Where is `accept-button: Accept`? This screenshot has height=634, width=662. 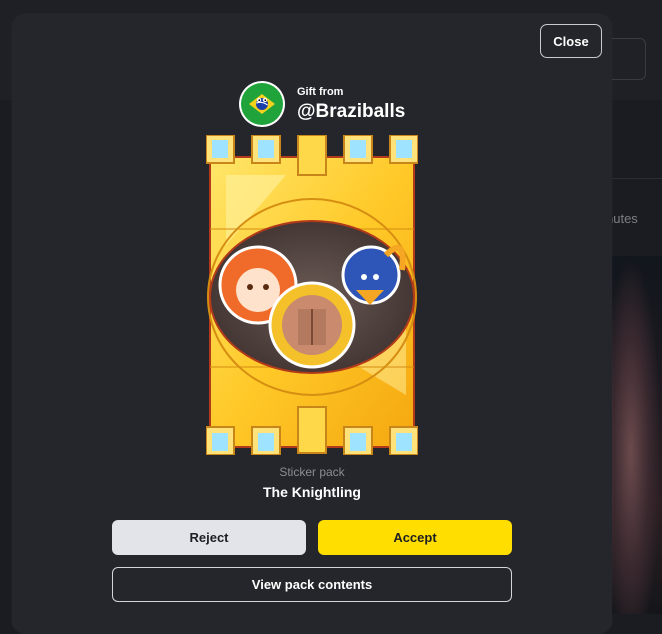
accept-button: Accept is located at coordinates (415, 537).